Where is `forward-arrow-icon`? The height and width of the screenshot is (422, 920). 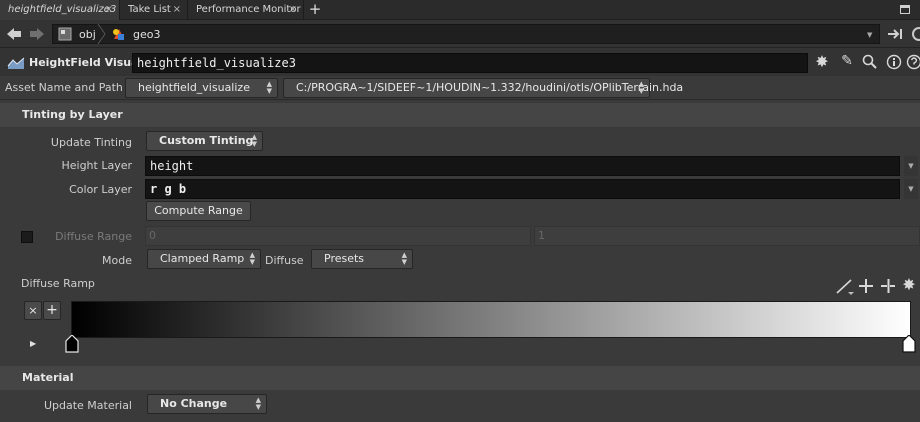 forward-arrow-icon is located at coordinates (37, 34).